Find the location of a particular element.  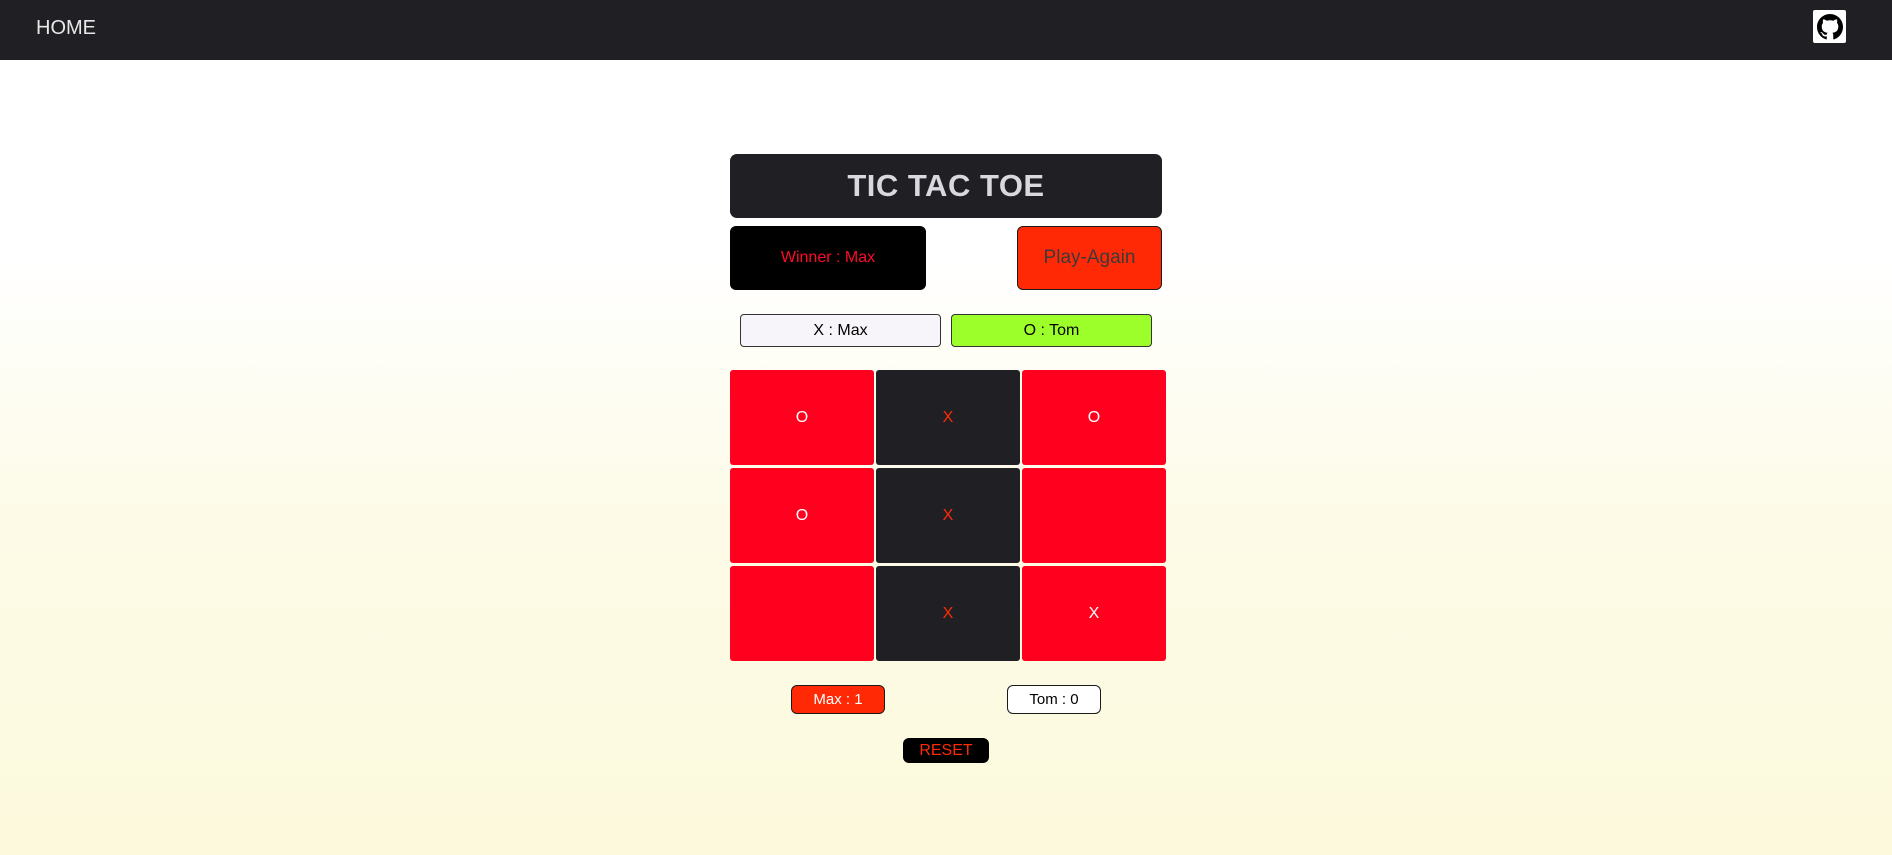

game-board: O X O O X X X is located at coordinates (948, 516).